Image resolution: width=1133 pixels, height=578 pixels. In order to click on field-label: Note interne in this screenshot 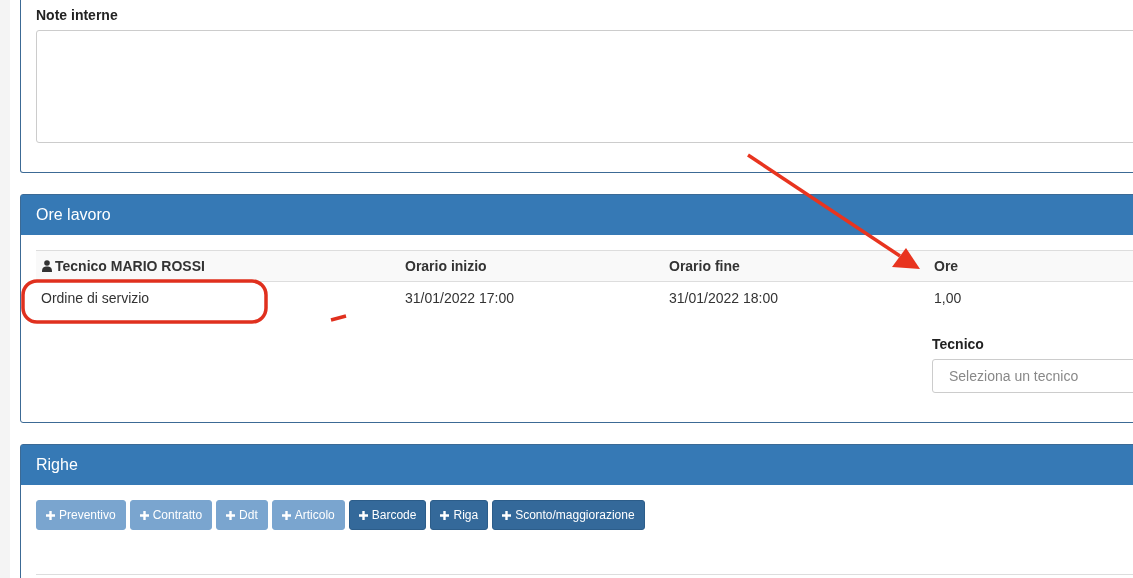, I will do `click(77, 15)`.